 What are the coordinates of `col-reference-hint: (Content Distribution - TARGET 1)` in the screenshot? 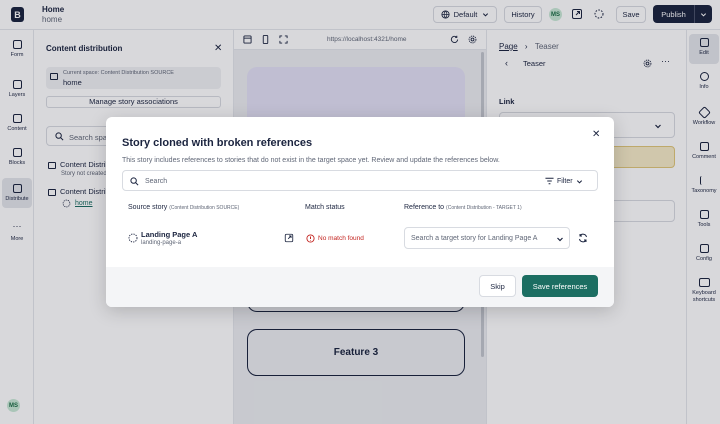 It's located at (484, 208).